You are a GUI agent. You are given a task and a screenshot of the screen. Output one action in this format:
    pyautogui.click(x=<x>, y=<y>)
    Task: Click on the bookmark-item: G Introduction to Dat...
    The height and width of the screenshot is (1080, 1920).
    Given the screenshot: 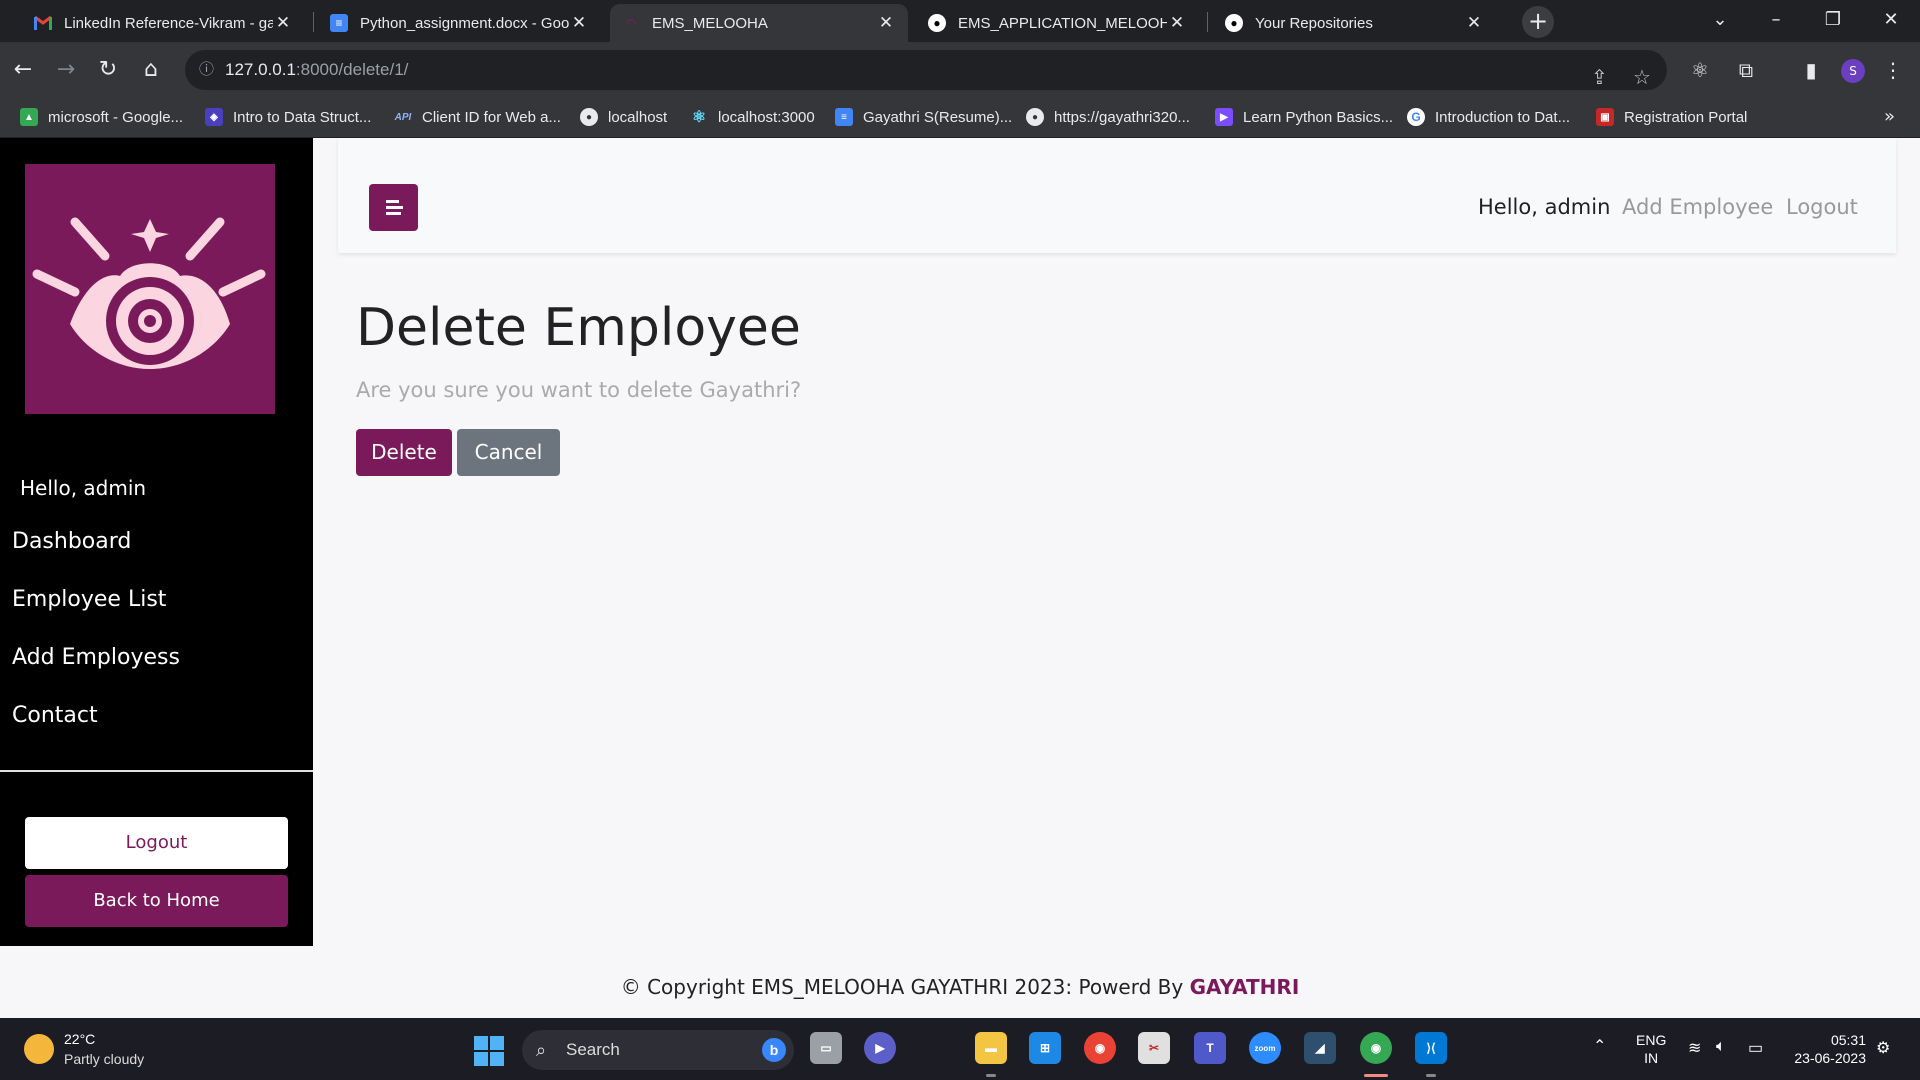 What is the action you would take?
    pyautogui.click(x=1488, y=117)
    